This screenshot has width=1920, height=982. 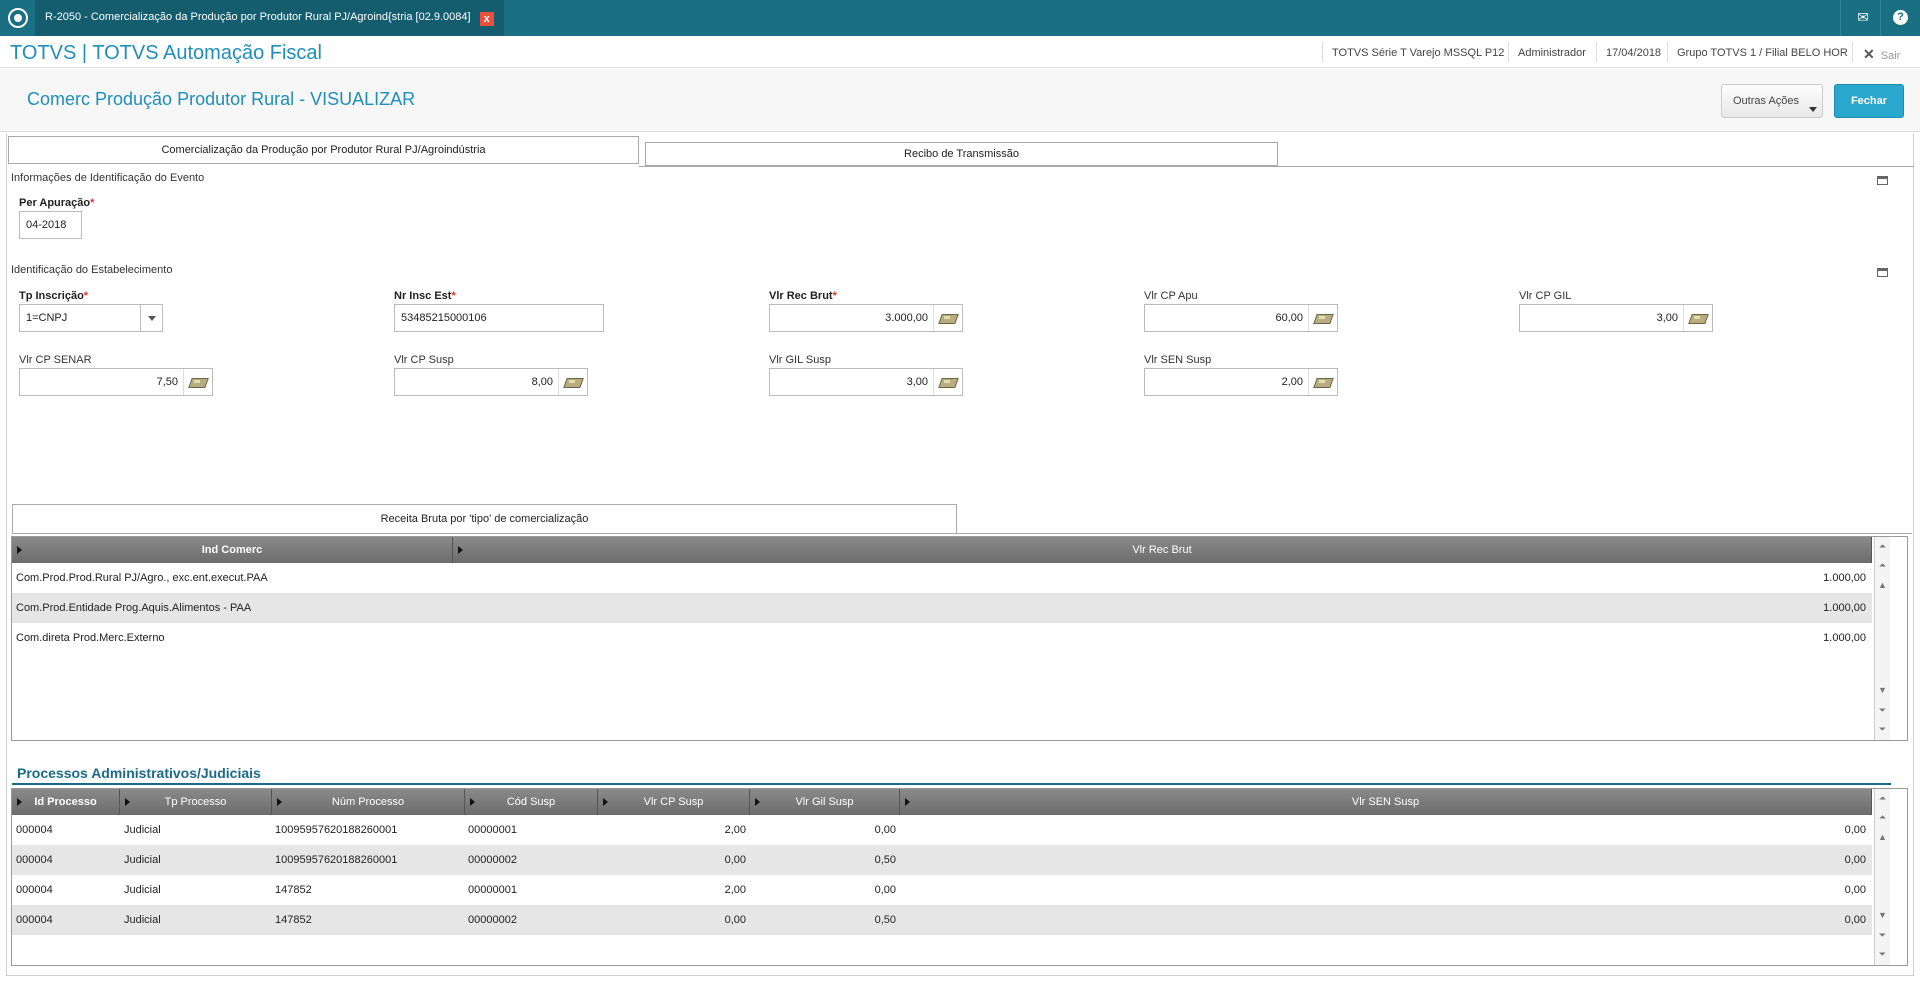 What do you see at coordinates (18, 18) in the screenshot?
I see `totvs-logo-icon` at bounding box center [18, 18].